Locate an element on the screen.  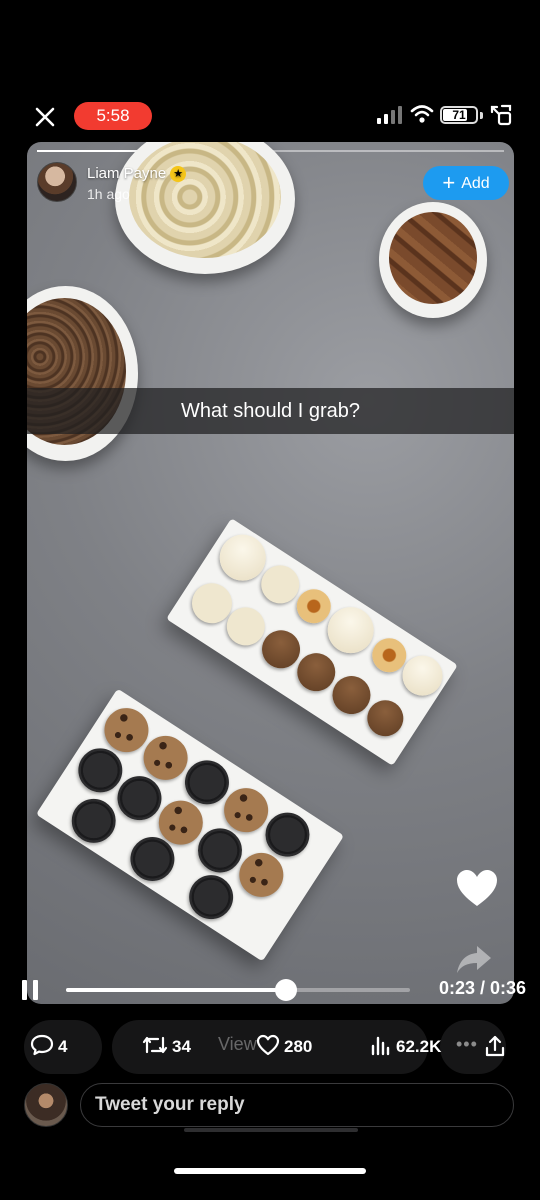
story-time-ago: 1h ago is located at coordinates (108, 194).